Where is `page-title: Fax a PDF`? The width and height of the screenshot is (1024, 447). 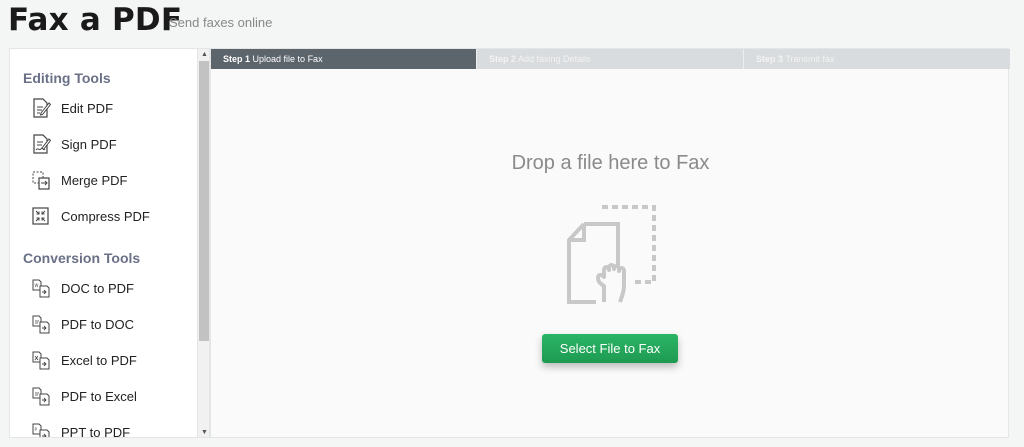
page-title: Fax a PDF is located at coordinates (95, 20).